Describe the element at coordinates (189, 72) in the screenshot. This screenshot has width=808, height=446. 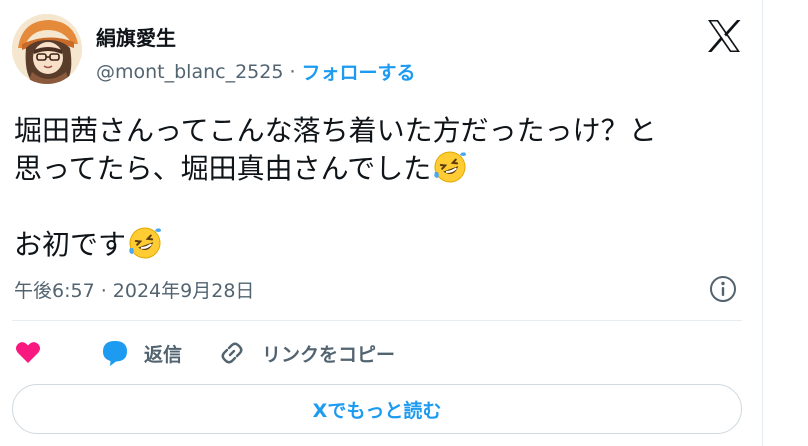
I see `author-handle: @mont_blanc_2525` at that location.